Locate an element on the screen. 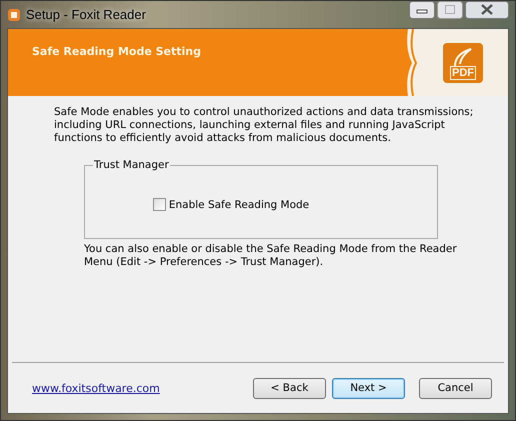 The height and width of the screenshot is (421, 516). wizard-button: Cancel is located at coordinates (455, 388).